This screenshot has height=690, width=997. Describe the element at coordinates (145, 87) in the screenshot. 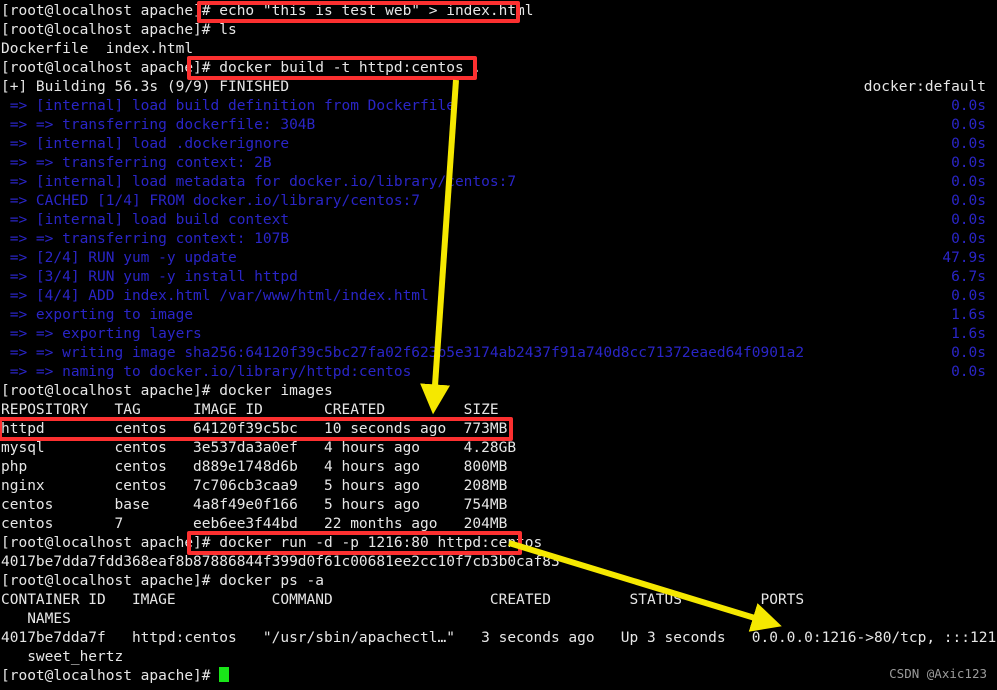

I see `output-text: [+] Building 56.3s (9/9) FINISHED` at that location.